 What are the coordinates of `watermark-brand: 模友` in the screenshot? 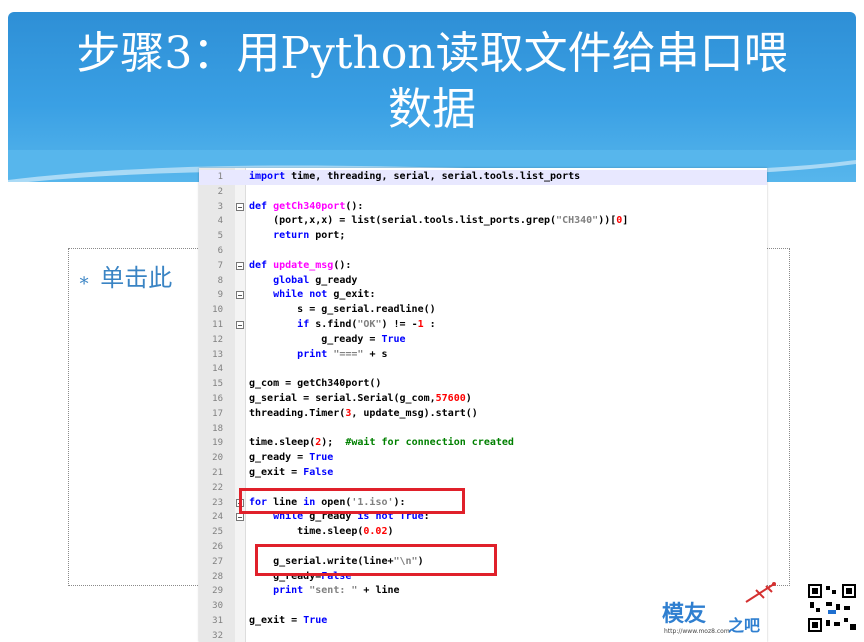 It's located at (684, 614).